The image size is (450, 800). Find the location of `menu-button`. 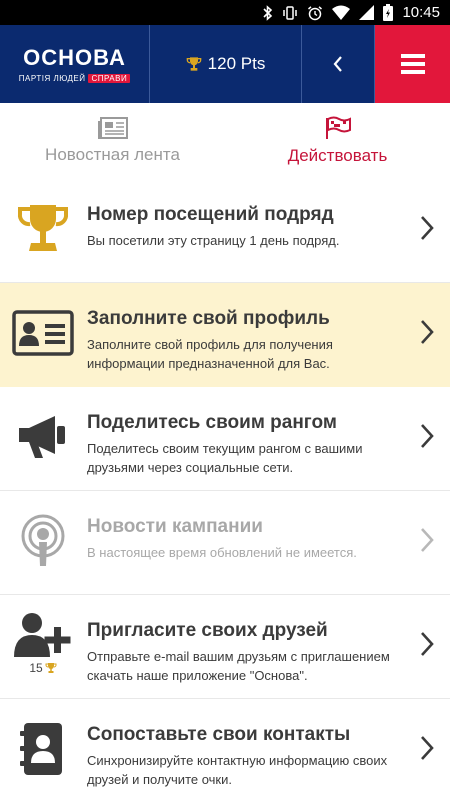

menu-button is located at coordinates (412, 64).